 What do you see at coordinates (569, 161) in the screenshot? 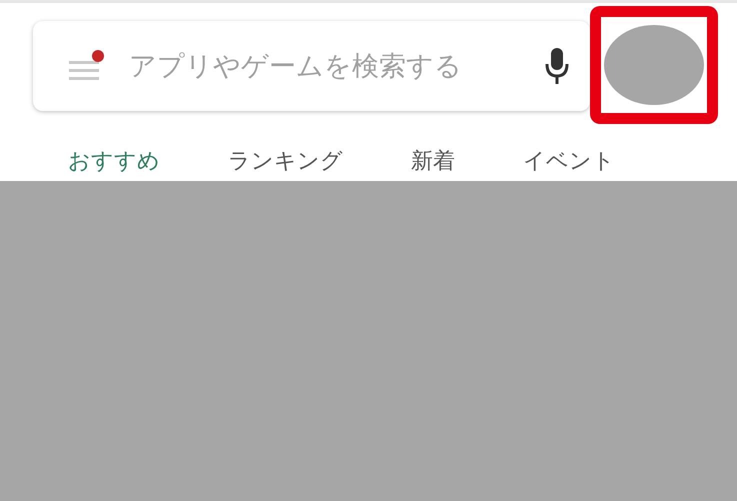
I see `tab: イベント` at bounding box center [569, 161].